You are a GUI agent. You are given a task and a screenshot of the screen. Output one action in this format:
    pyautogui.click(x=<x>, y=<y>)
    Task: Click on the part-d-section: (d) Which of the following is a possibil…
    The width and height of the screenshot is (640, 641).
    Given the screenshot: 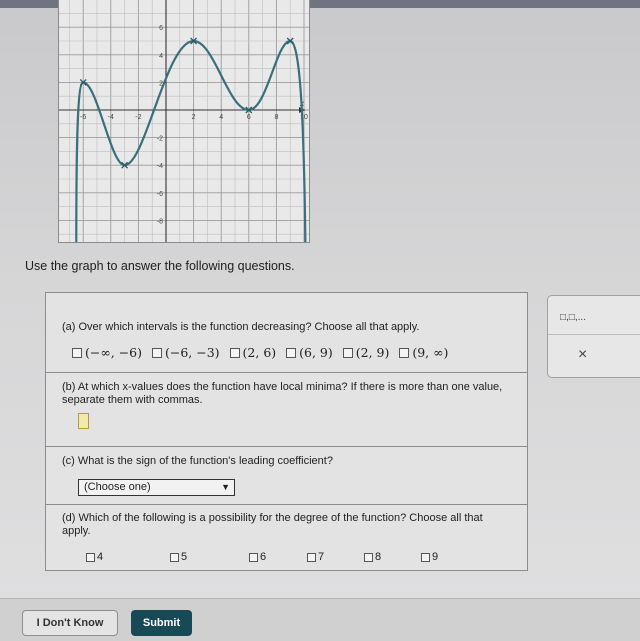 What is the action you would take?
    pyautogui.click(x=286, y=538)
    